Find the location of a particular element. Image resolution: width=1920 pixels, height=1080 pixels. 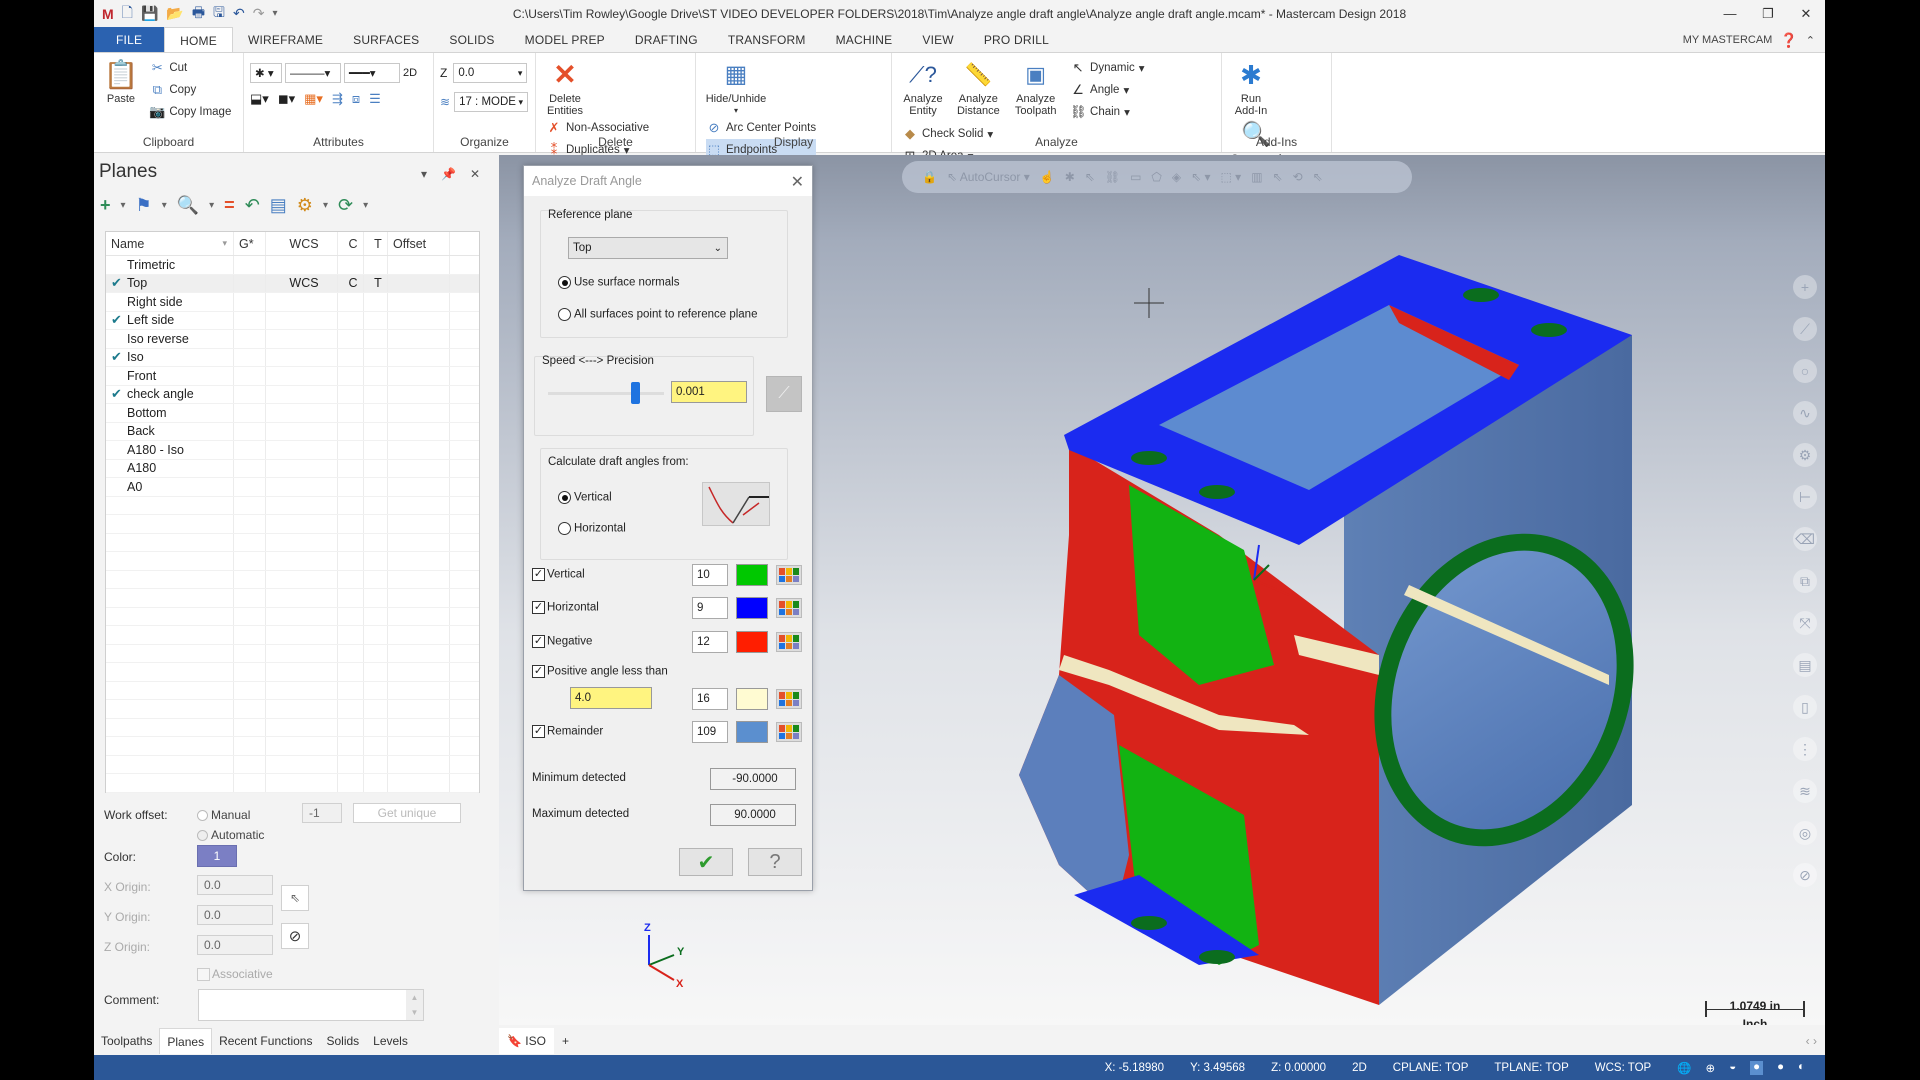

grid-icon: ⋮ is located at coordinates (1805, 749).